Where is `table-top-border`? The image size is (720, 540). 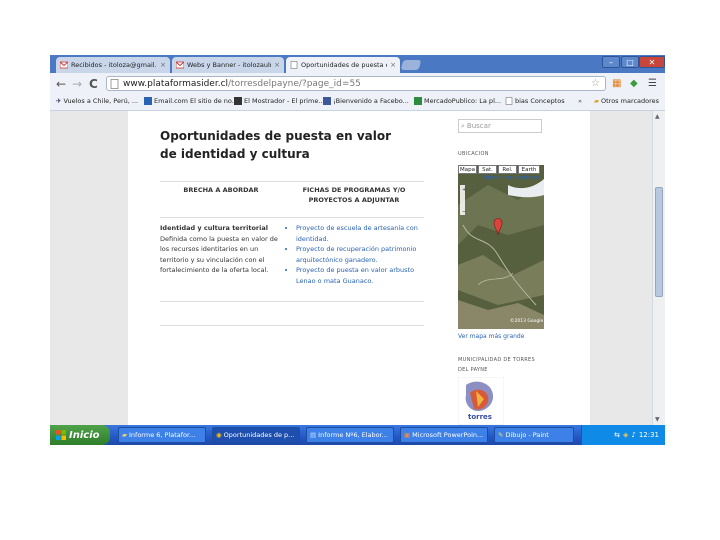 table-top-border is located at coordinates (292, 181).